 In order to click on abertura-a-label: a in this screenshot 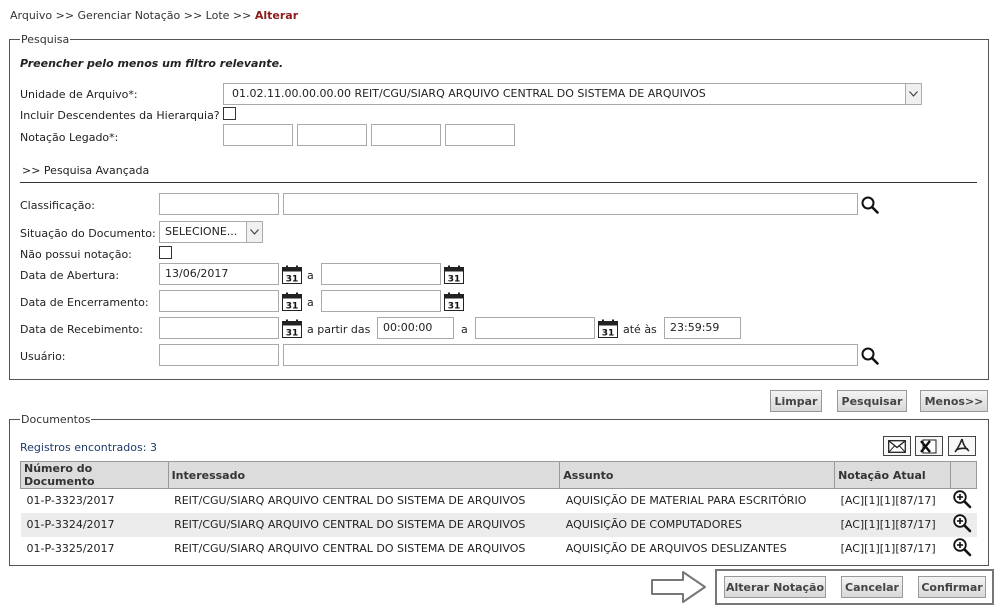, I will do `click(310, 275)`.